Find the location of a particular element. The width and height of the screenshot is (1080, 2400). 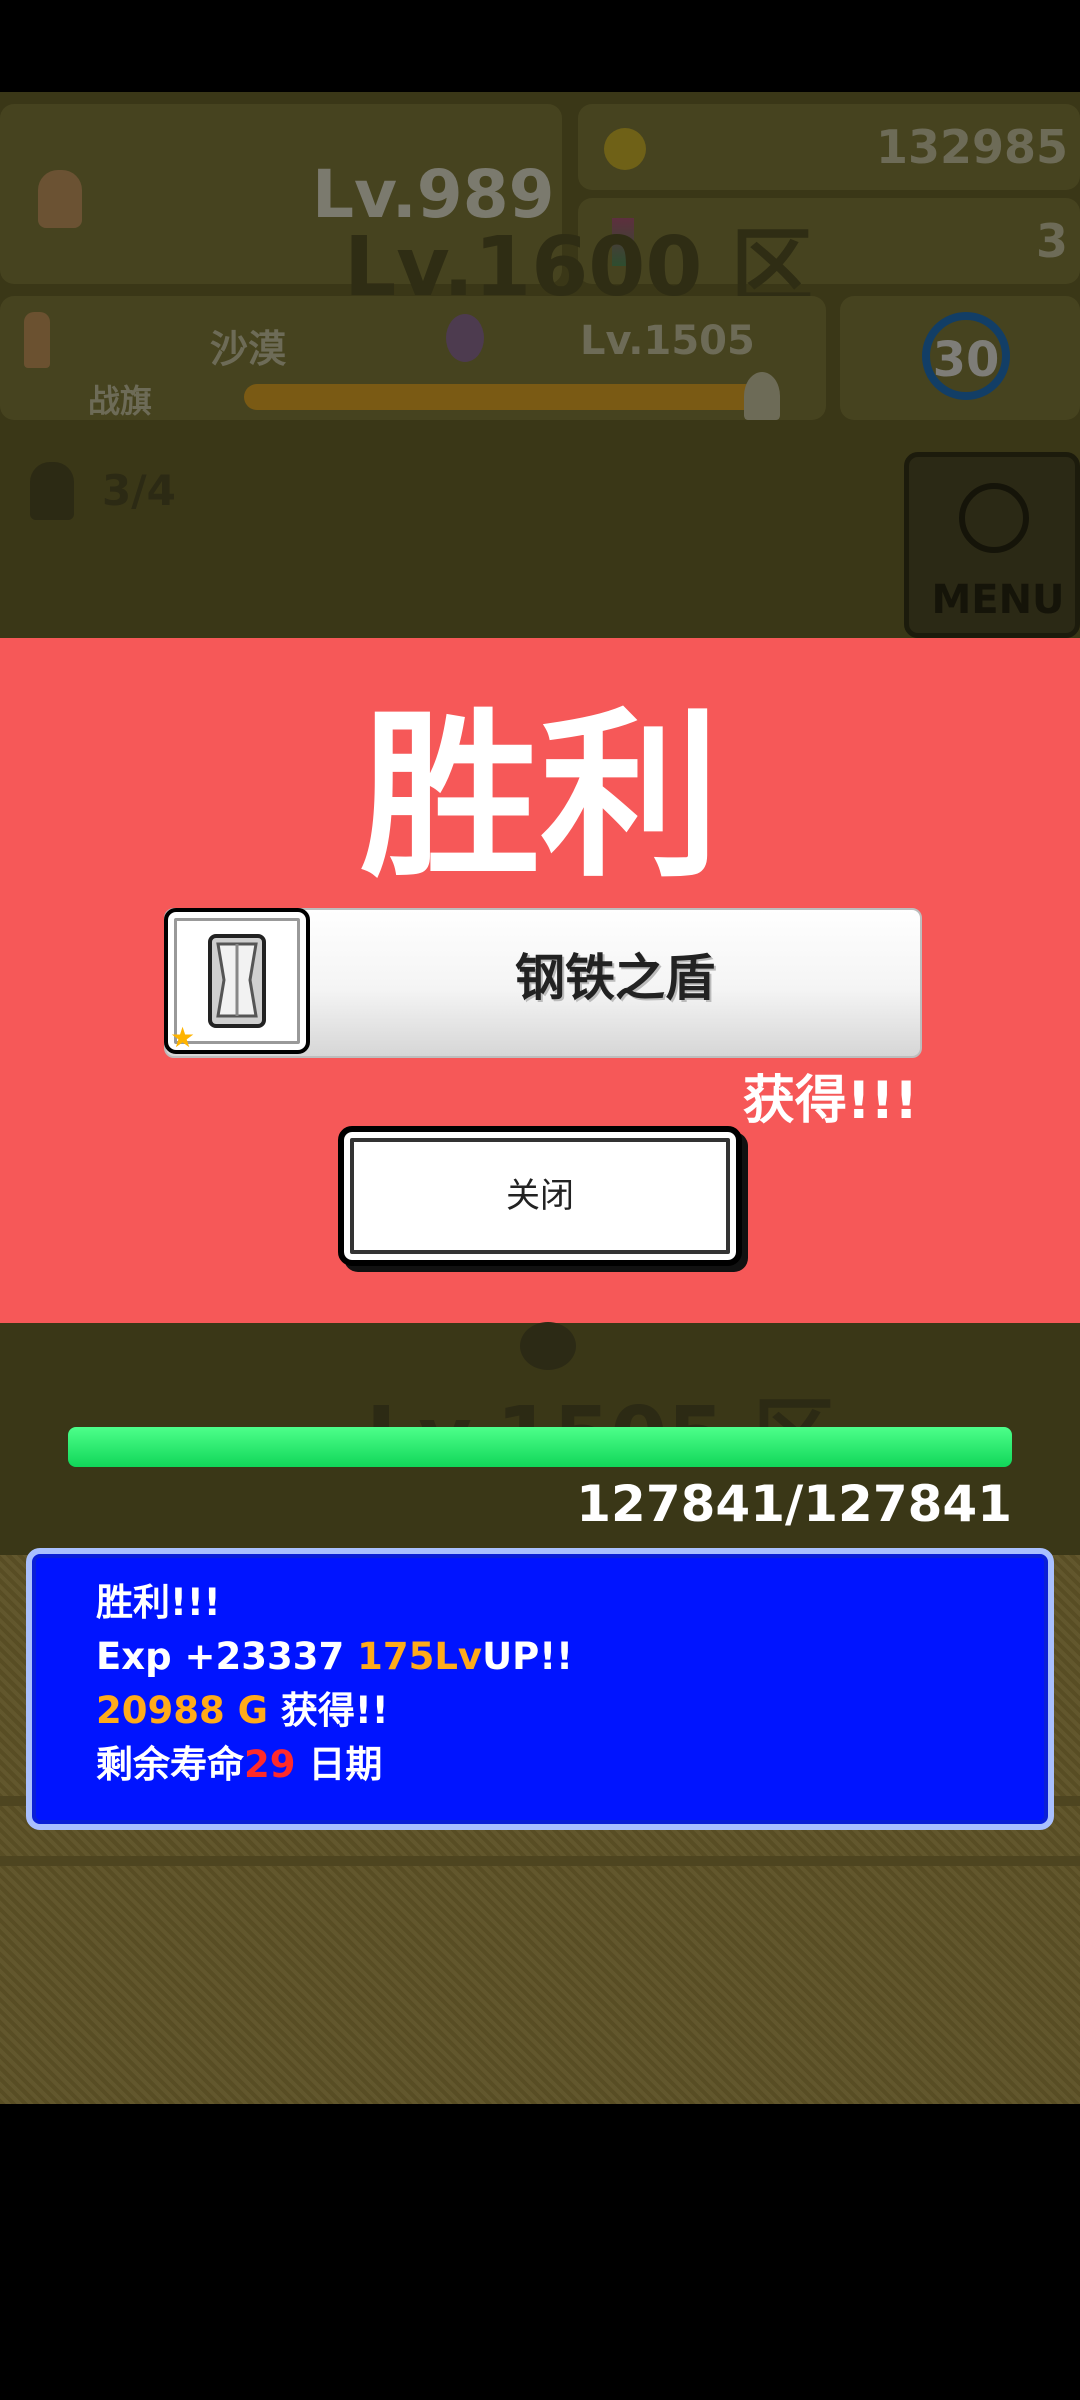

timer-value: 30 is located at coordinates (966, 360).